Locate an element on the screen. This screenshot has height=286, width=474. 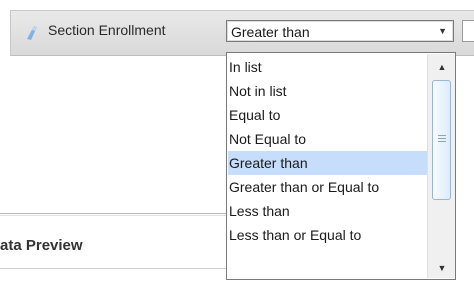
option-greater-than: Greater than is located at coordinates (329, 163).